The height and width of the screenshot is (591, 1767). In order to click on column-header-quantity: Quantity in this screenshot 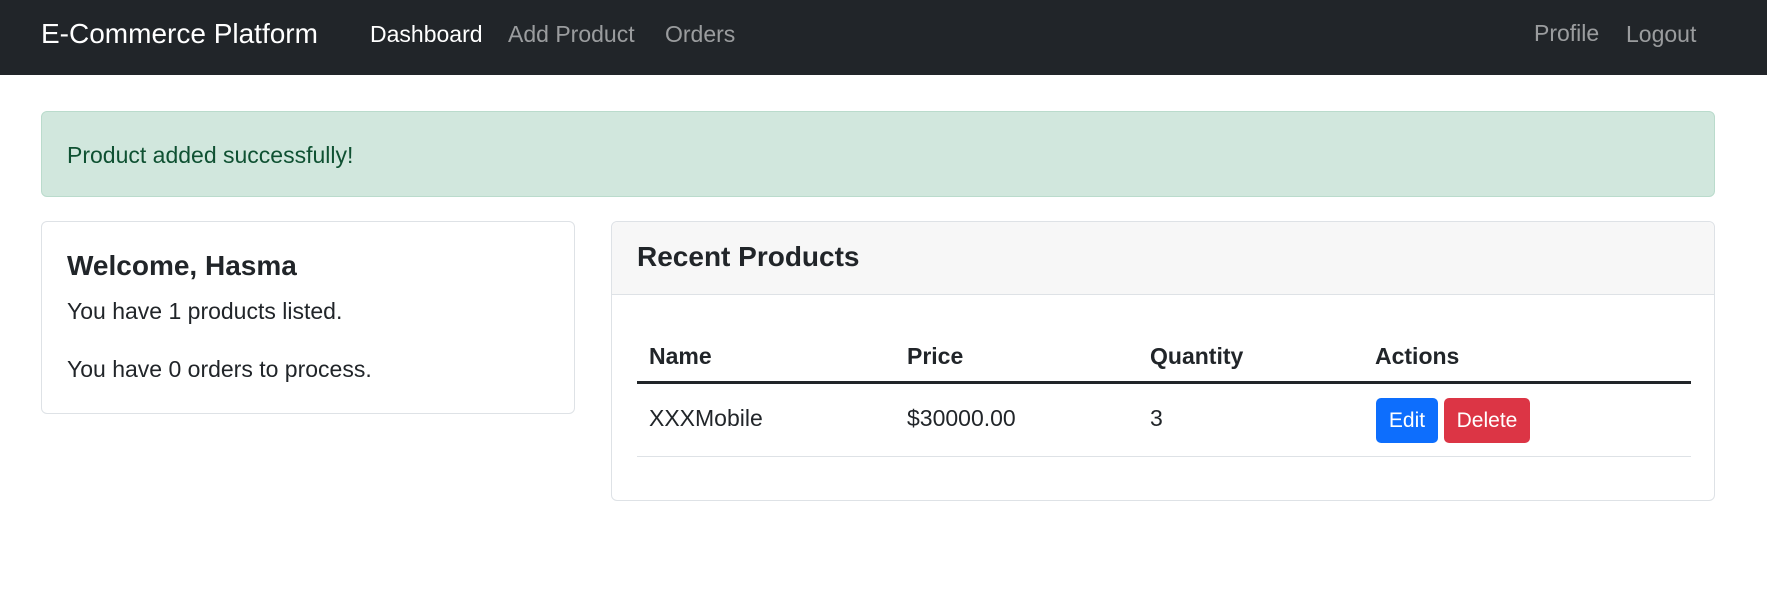, I will do `click(1197, 356)`.